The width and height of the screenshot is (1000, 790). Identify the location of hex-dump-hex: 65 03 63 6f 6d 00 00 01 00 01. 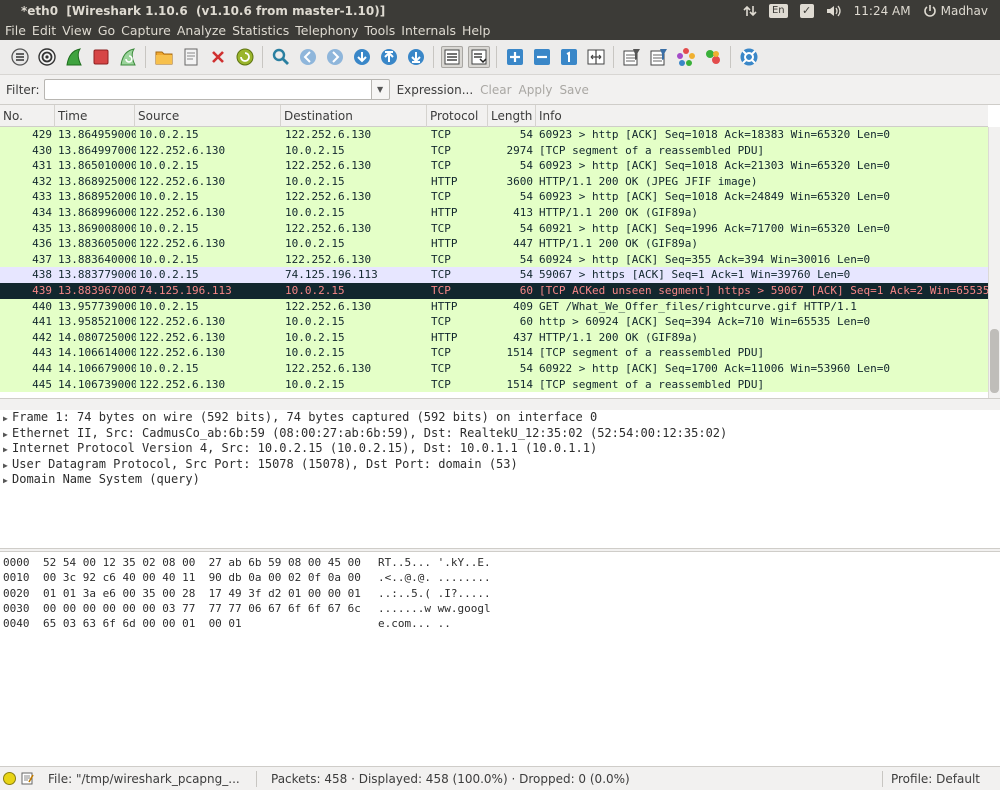
(142, 624).